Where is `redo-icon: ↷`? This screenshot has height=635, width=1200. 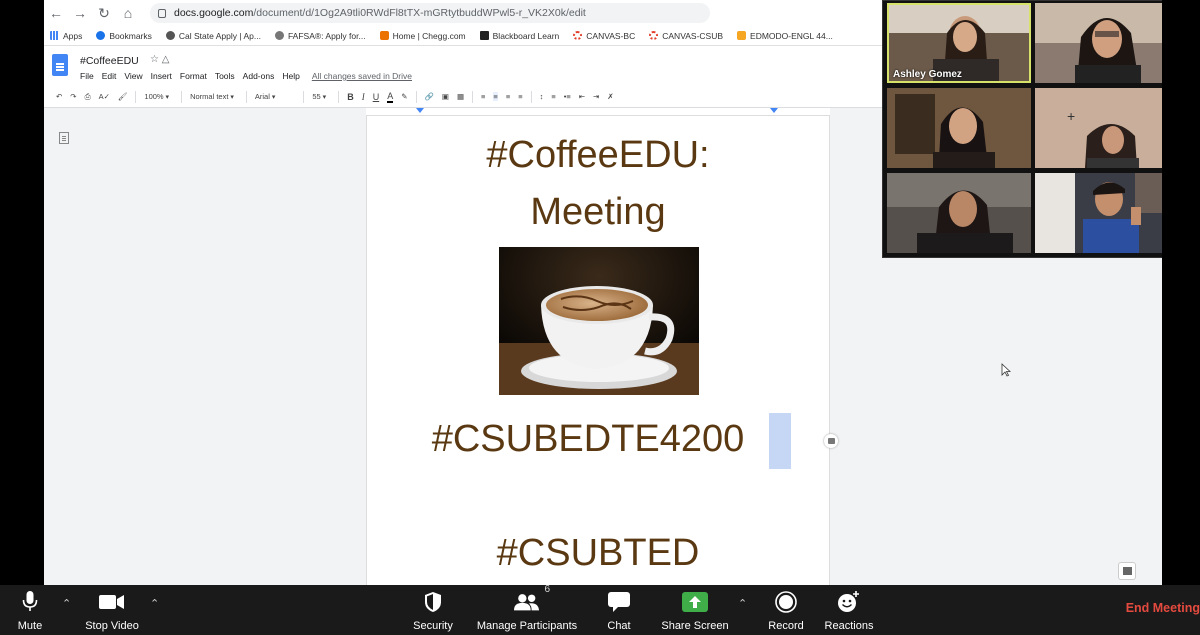
redo-icon: ↷ is located at coordinates (73, 96).